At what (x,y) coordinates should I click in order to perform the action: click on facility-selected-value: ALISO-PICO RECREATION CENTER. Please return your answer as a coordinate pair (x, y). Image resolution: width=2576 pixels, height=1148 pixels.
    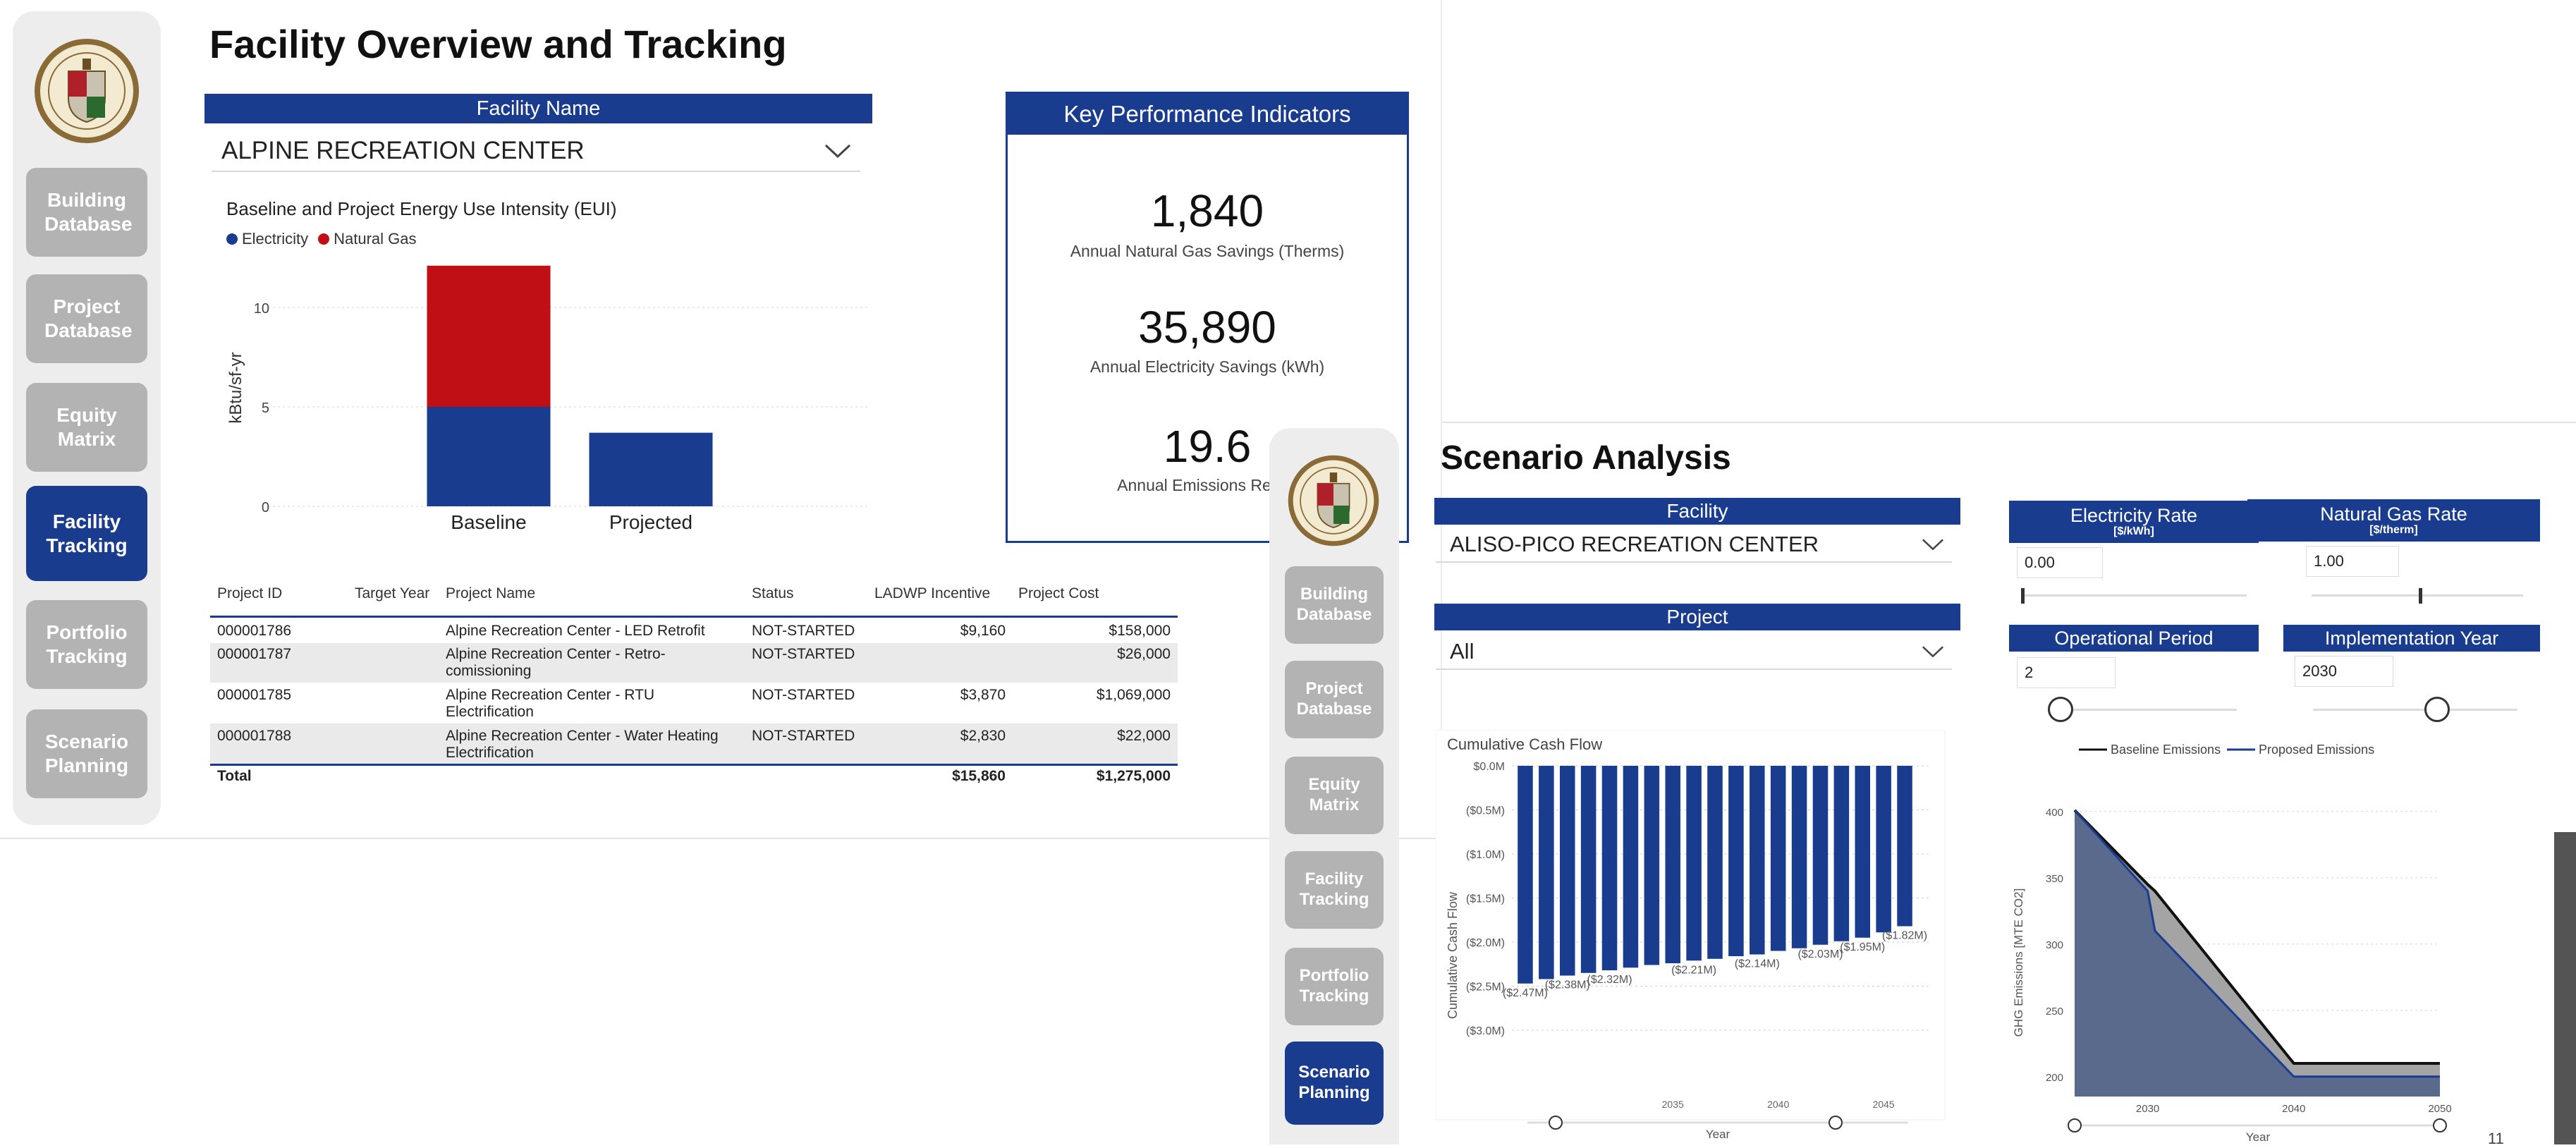
    Looking at the image, I should click on (1635, 544).